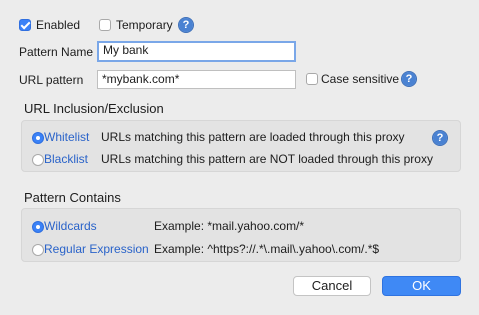  What do you see at coordinates (66, 137) in the screenshot?
I see `whitelist-label: Whitelist` at bounding box center [66, 137].